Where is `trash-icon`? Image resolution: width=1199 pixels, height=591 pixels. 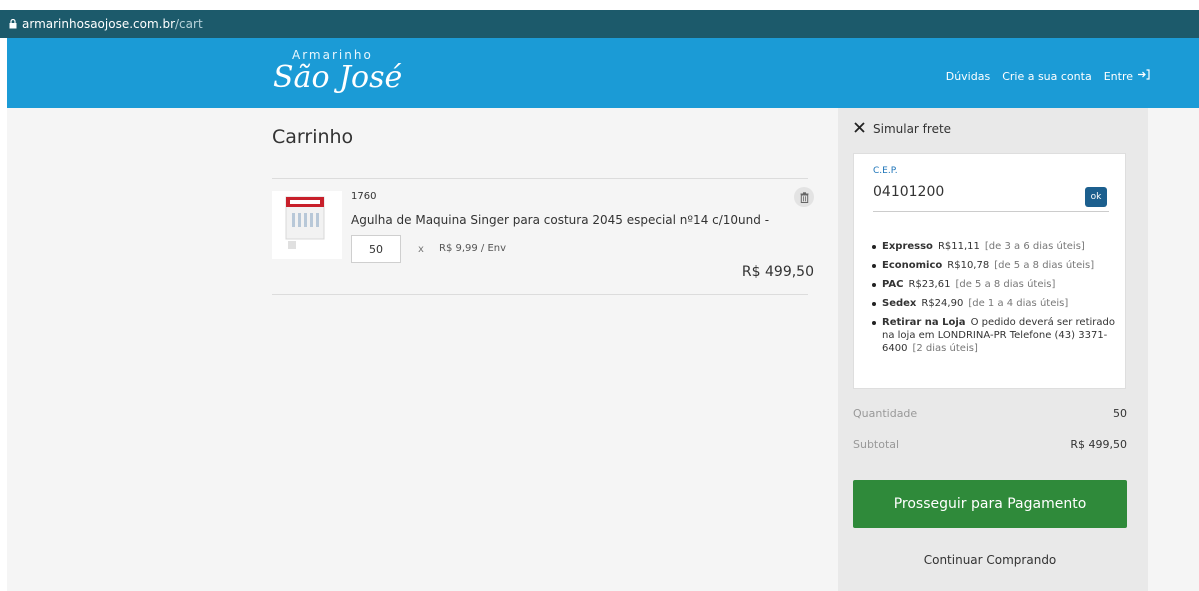 trash-icon is located at coordinates (804, 197).